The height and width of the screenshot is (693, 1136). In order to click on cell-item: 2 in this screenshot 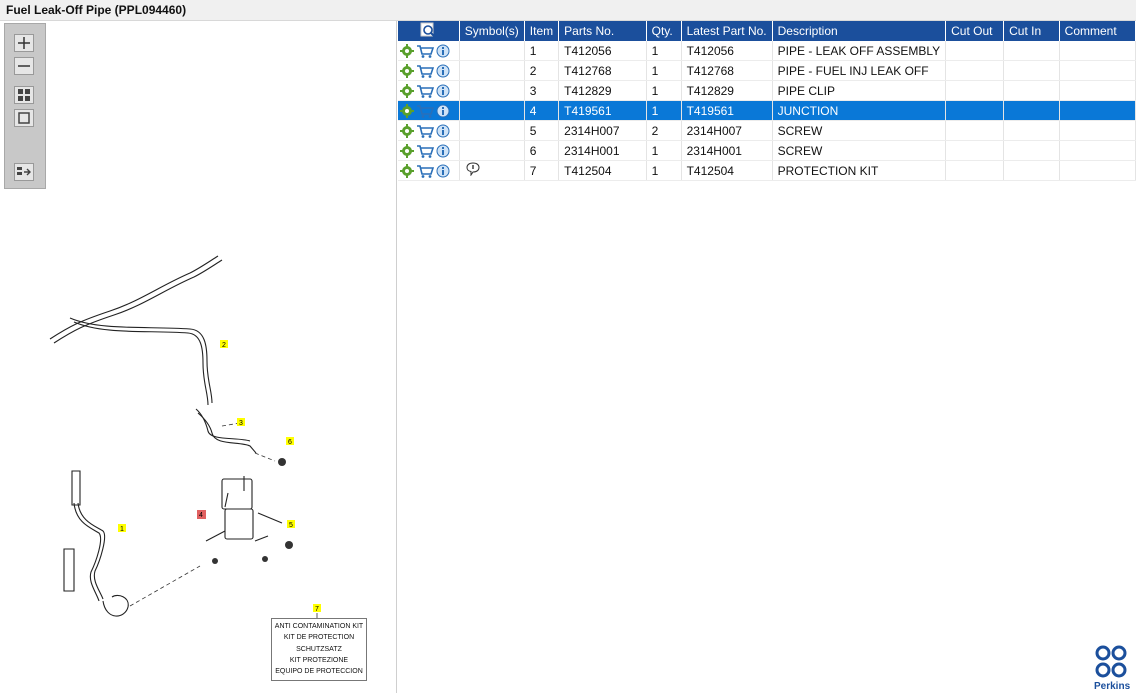, I will do `click(542, 70)`.